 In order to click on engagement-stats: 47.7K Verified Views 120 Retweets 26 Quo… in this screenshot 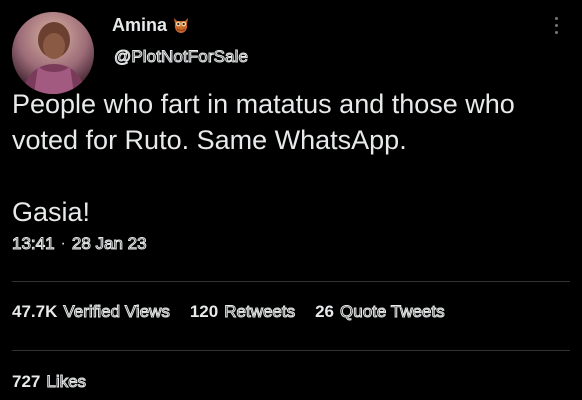, I will do `click(228, 312)`.